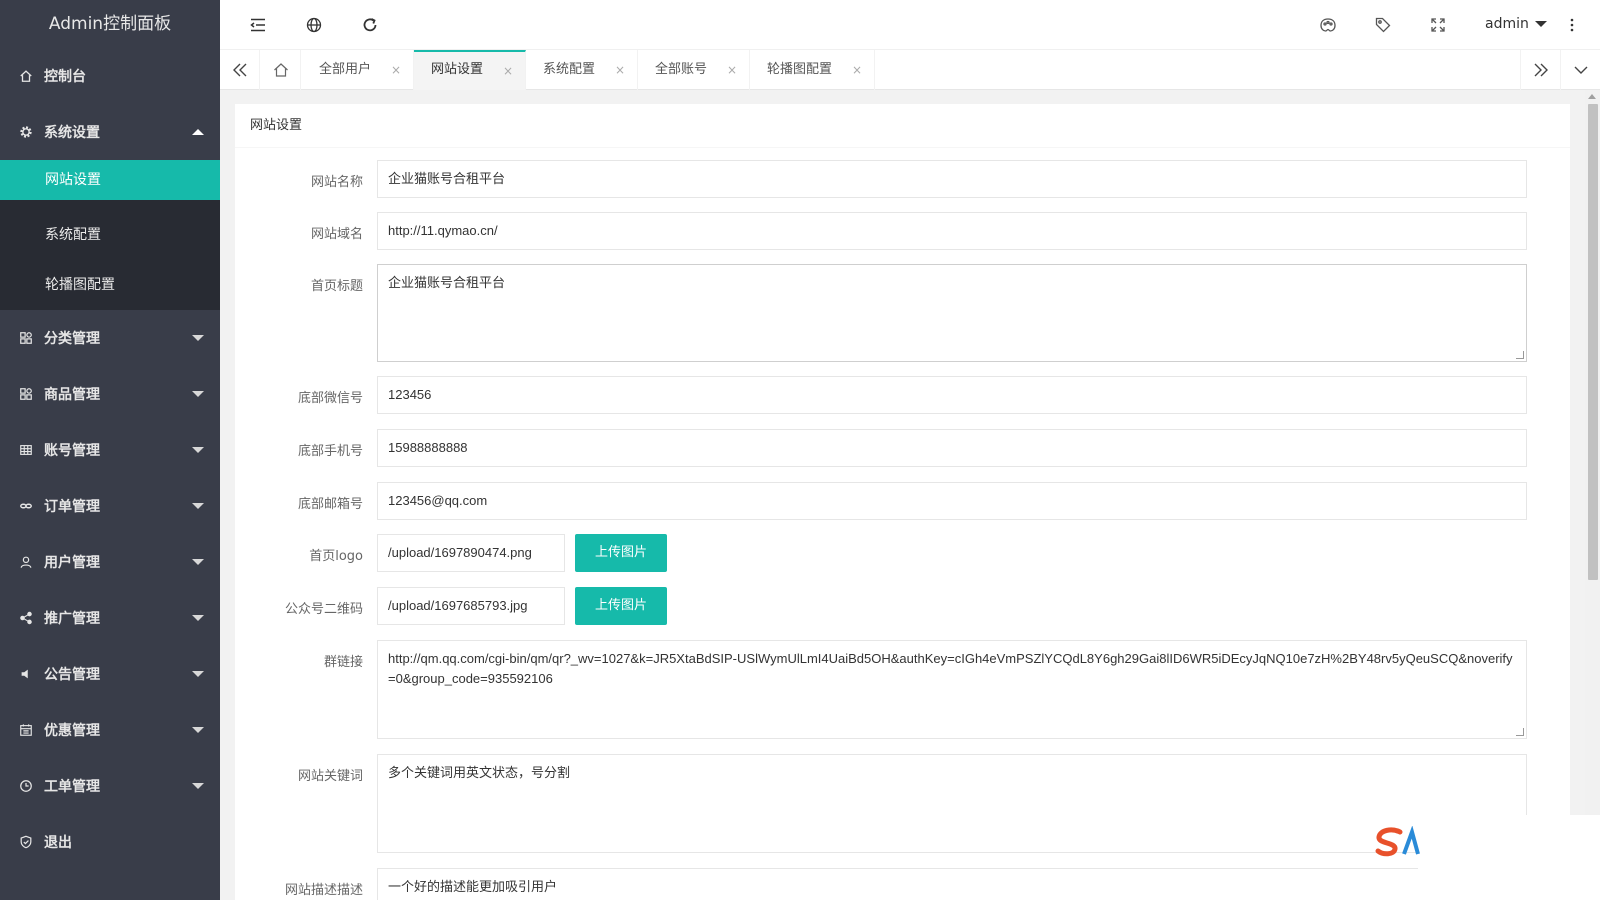  Describe the element at coordinates (902, 126) in the screenshot. I see `card-title: 网站设置` at that location.